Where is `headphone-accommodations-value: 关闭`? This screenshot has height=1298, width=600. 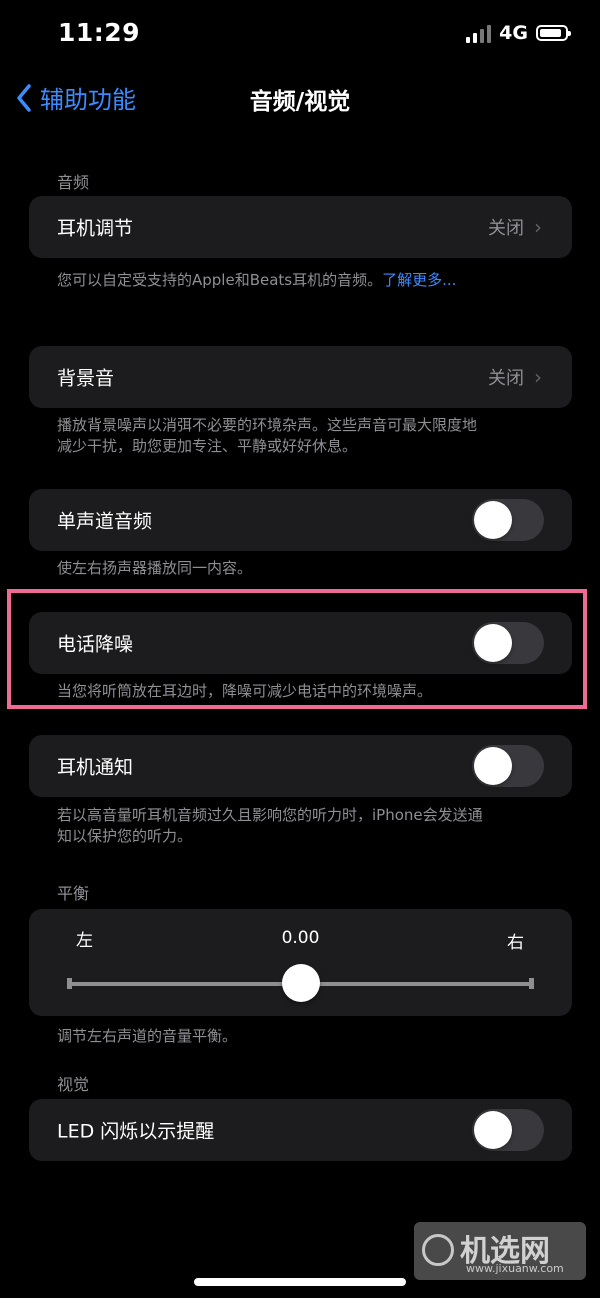
headphone-accommodations-value: 关闭 is located at coordinates (506, 228).